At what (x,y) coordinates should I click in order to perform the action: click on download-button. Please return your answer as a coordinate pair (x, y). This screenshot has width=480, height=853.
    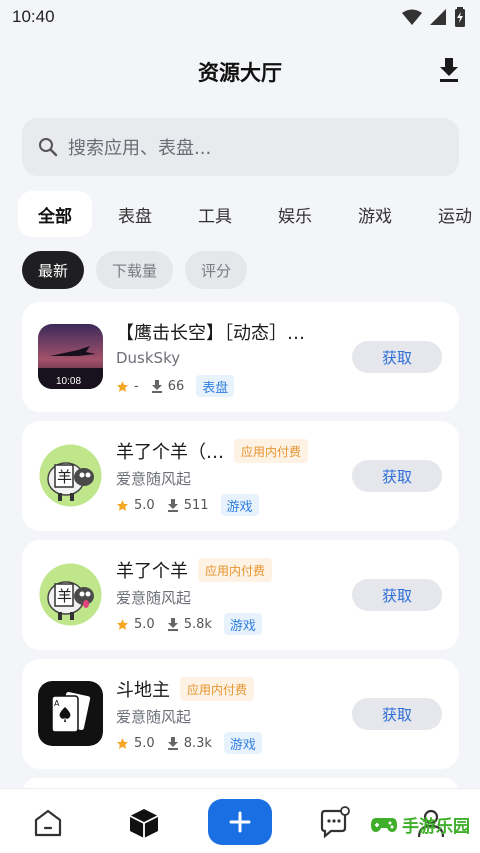
    Looking at the image, I should click on (449, 70).